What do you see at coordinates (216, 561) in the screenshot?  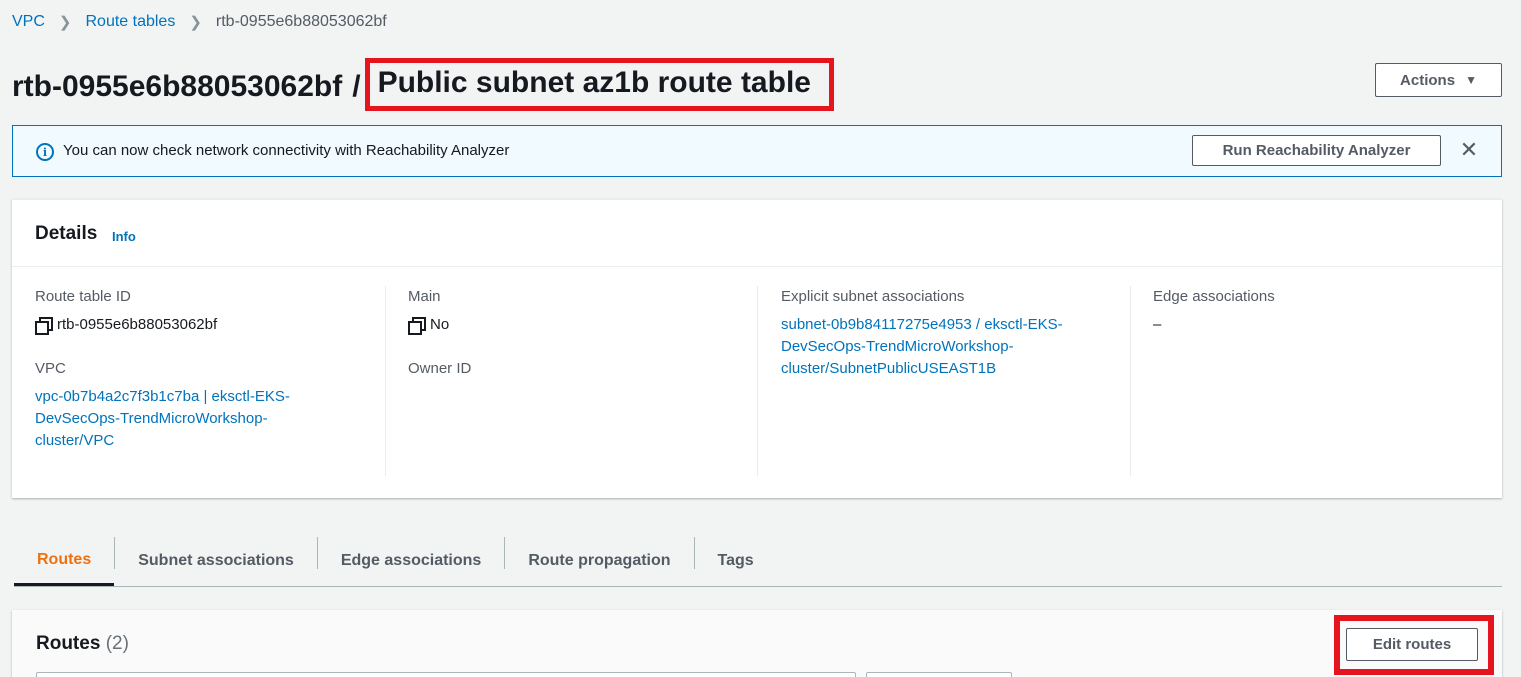 I see `tab-subnet-associations: Subnet associations` at bounding box center [216, 561].